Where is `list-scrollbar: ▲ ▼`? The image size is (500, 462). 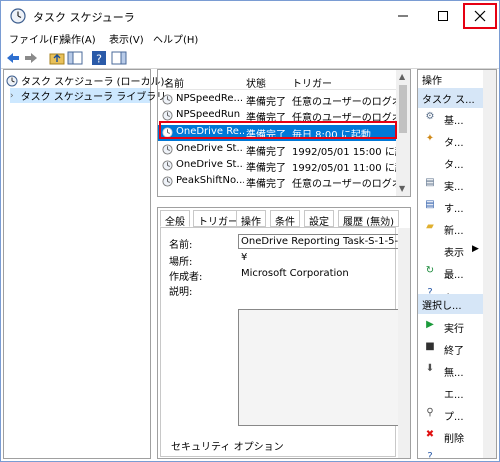
list-scrollbar: ▲ ▼ is located at coordinates (403, 133).